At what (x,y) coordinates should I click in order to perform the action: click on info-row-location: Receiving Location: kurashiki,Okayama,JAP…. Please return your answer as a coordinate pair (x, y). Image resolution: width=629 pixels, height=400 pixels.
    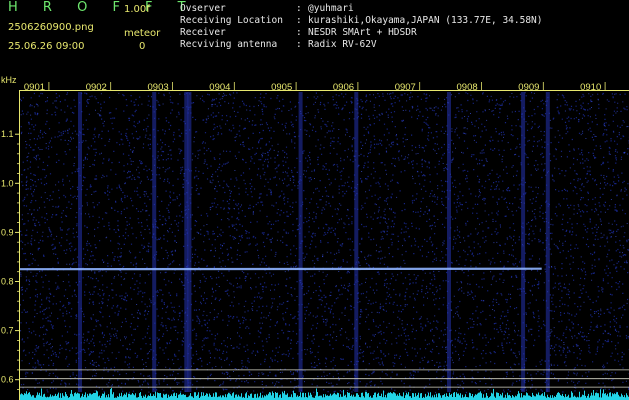
    Looking at the image, I should click on (361, 21).